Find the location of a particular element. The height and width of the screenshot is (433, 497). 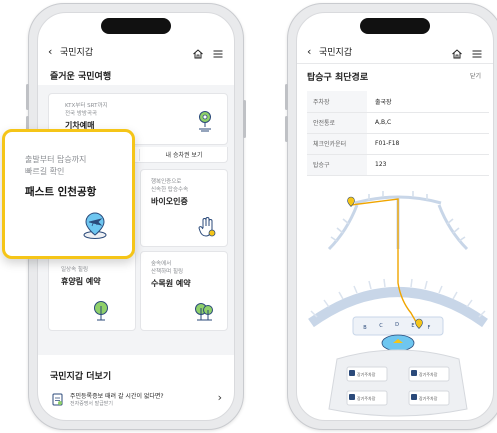

highlight-callout: 출발부터 탑승까지 빠르길 확인 패스트 인천공항 is located at coordinates (68, 194).